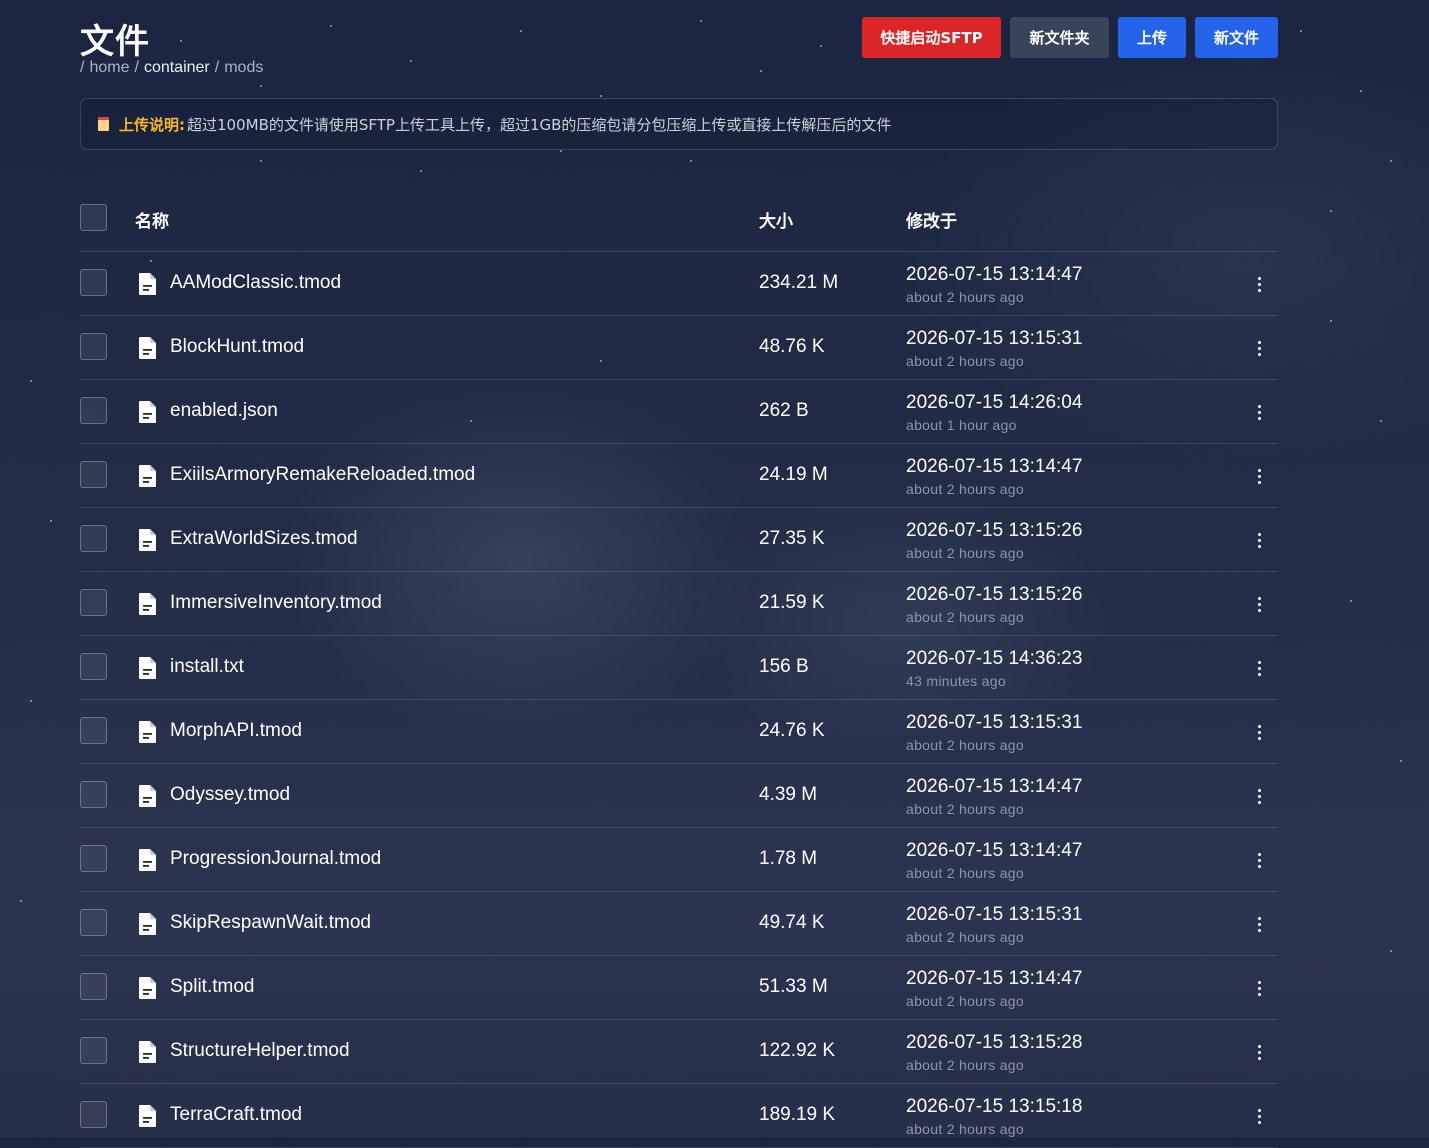 The height and width of the screenshot is (1148, 1429). What do you see at coordinates (1059, 37) in the screenshot?
I see `new-folder-button: 新文件夹` at bounding box center [1059, 37].